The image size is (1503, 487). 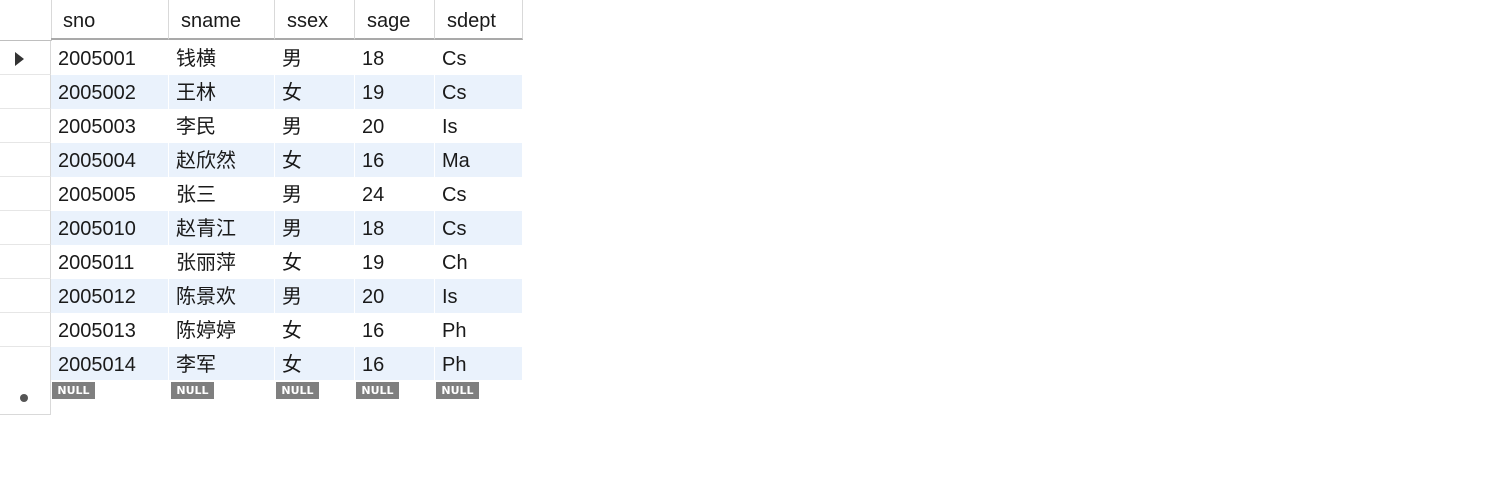 What do you see at coordinates (297, 390) in the screenshot?
I see `null-badge-ssex: NULL` at bounding box center [297, 390].